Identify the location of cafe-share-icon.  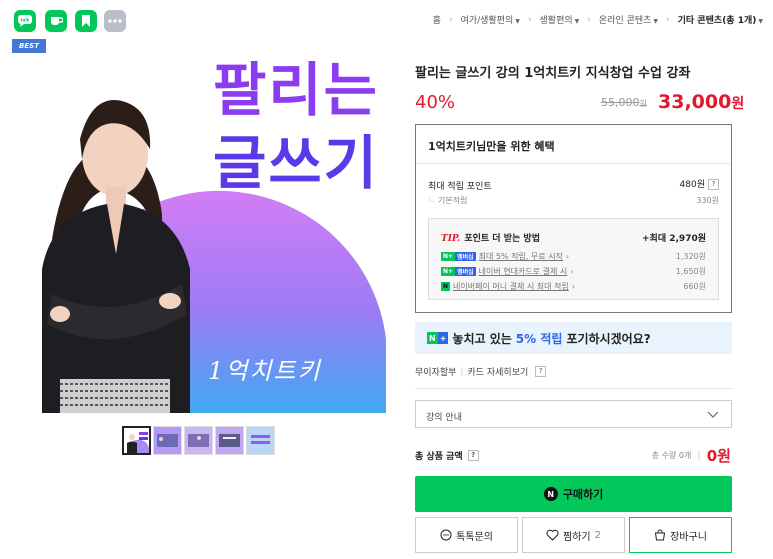
(56, 21).